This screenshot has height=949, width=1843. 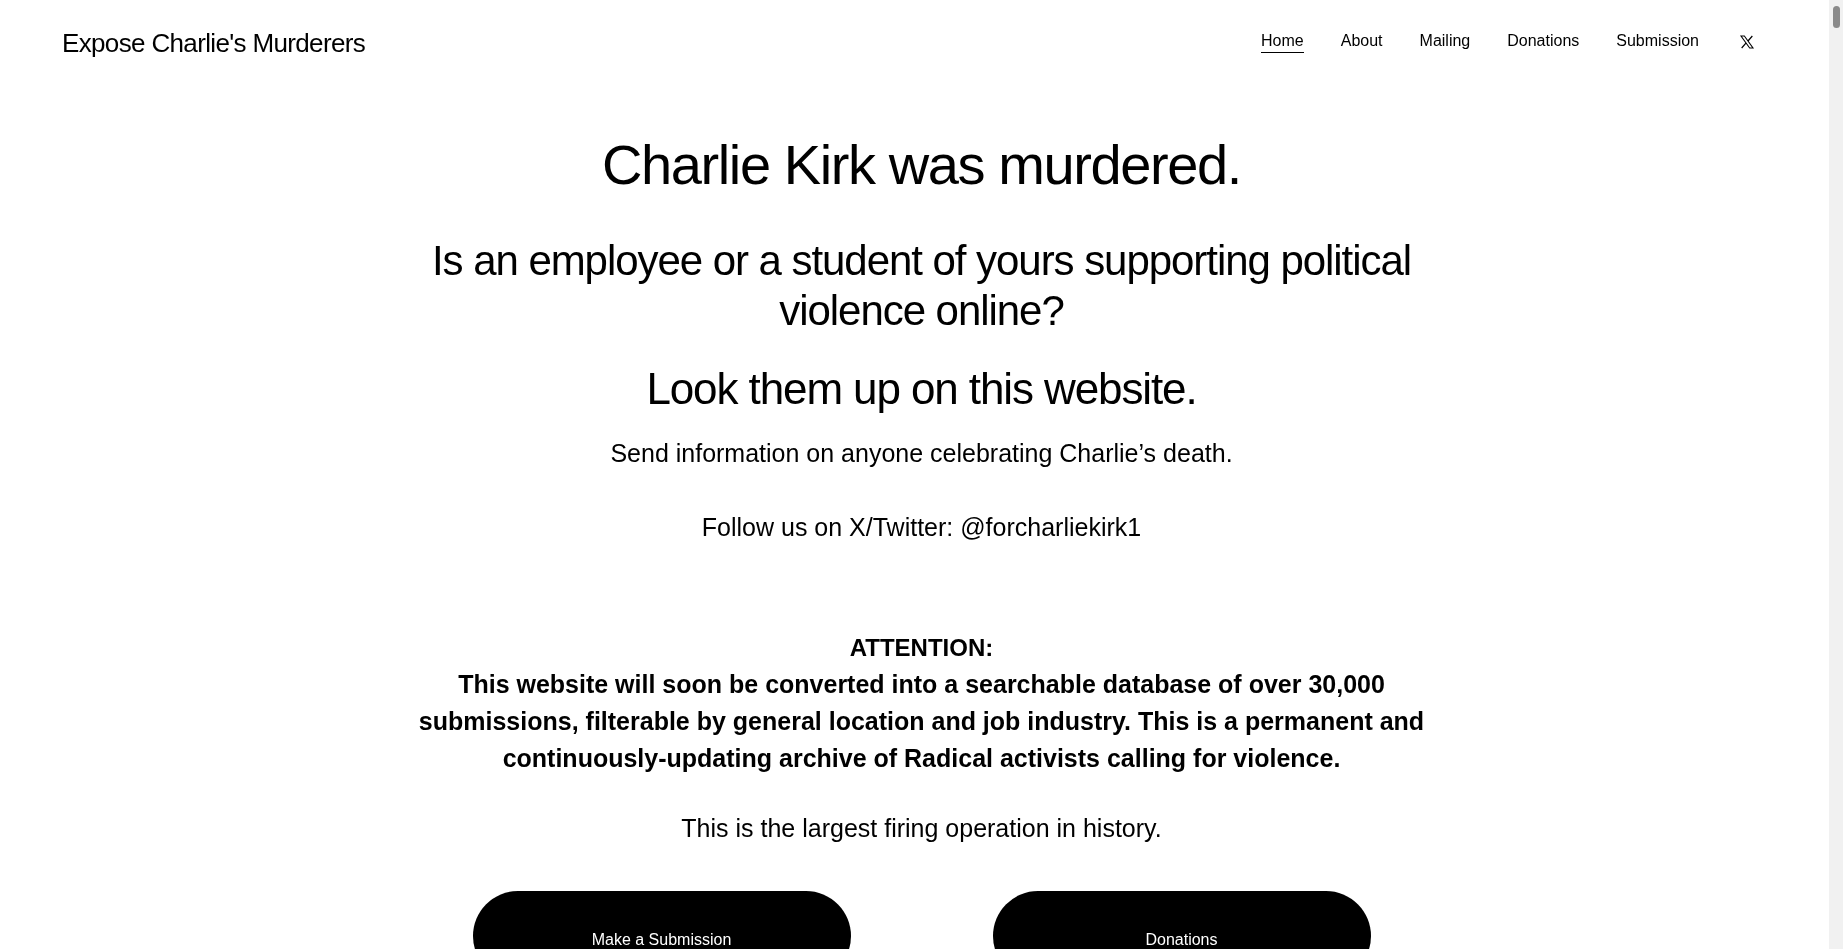 What do you see at coordinates (921, 389) in the screenshot?
I see `callout-text: Look them up on this website.` at bounding box center [921, 389].